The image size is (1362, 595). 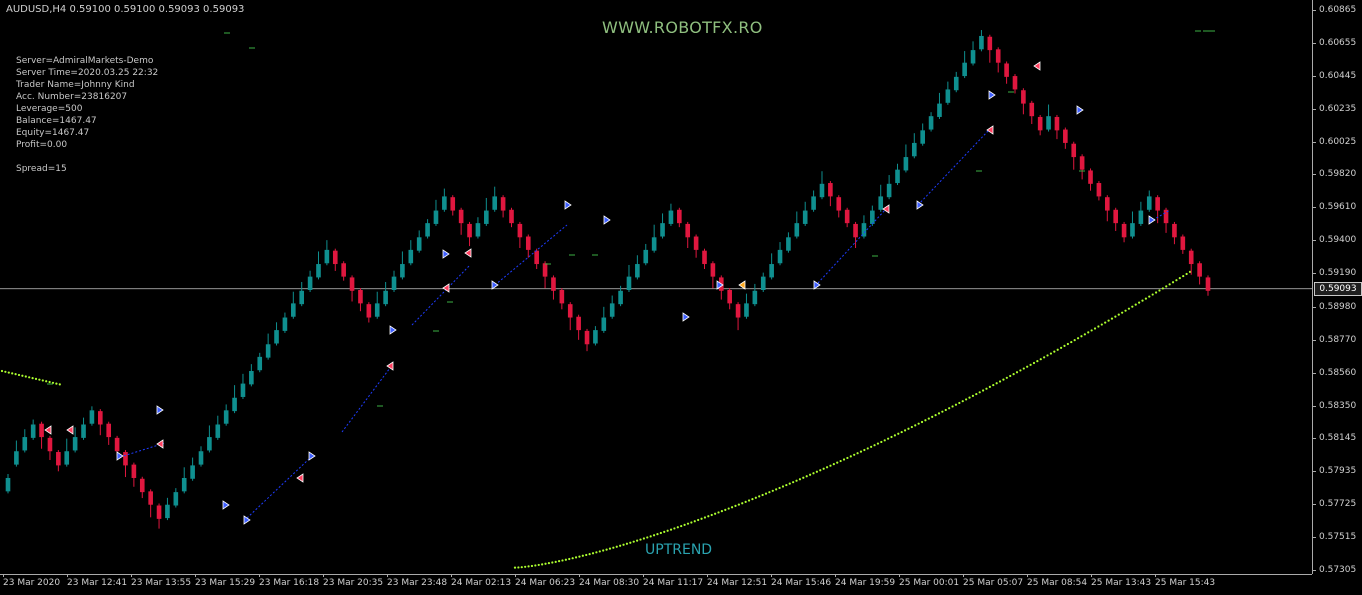 What do you see at coordinates (1334, 207) in the screenshot?
I see `price-tick: 0.59610` at bounding box center [1334, 207].